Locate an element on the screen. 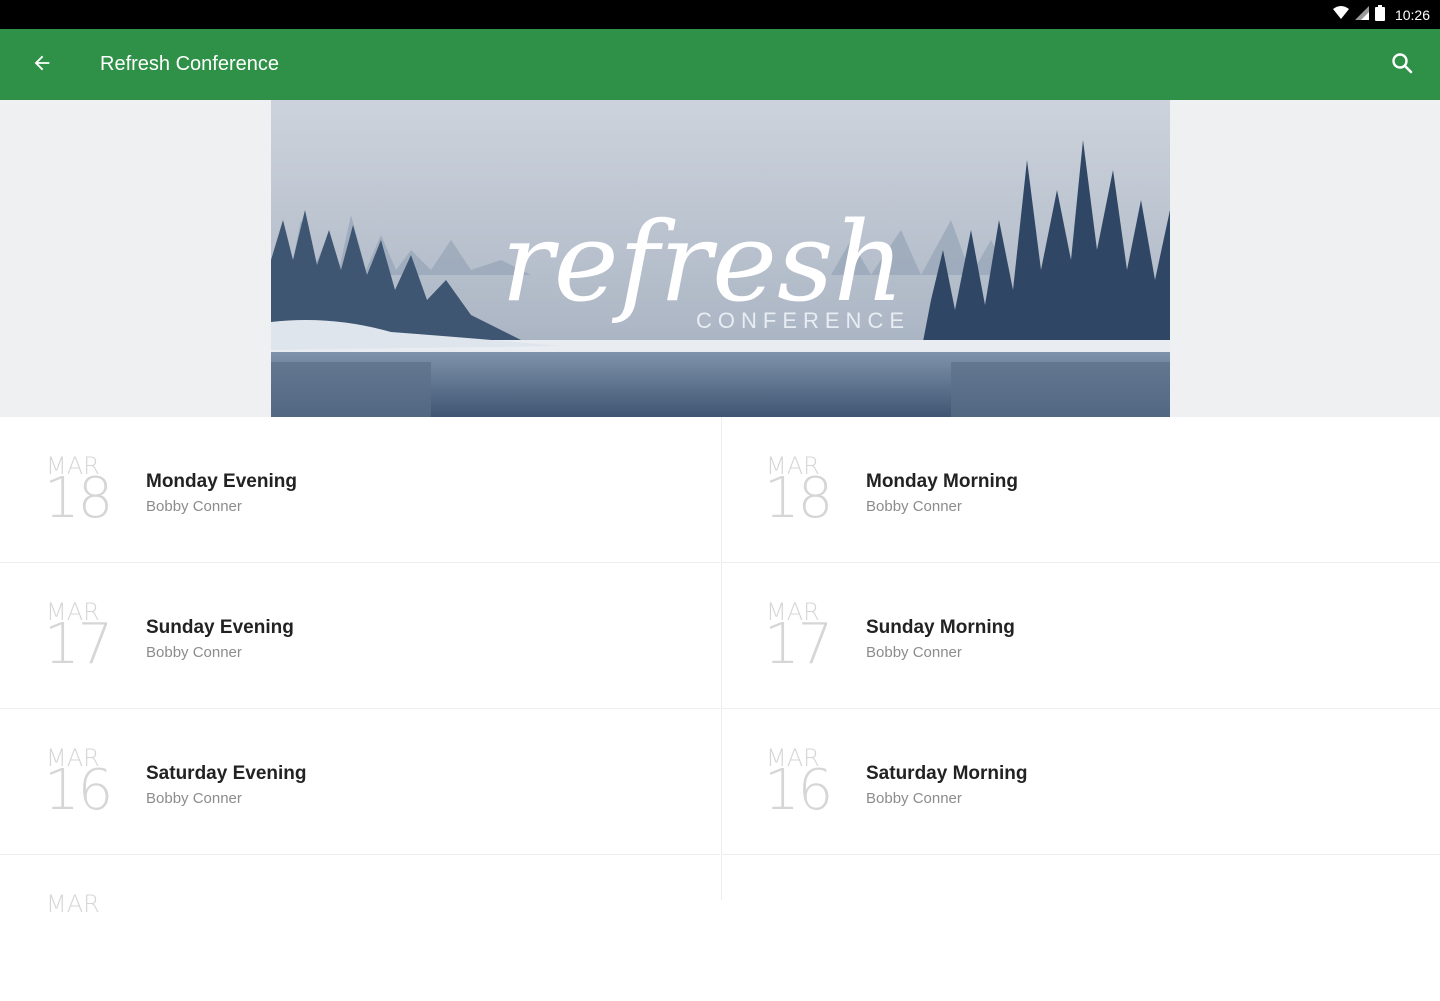 The height and width of the screenshot is (1001, 1440). session-item: MAR 16 Saturday Morning Bobby Conner is located at coordinates (720, 782).